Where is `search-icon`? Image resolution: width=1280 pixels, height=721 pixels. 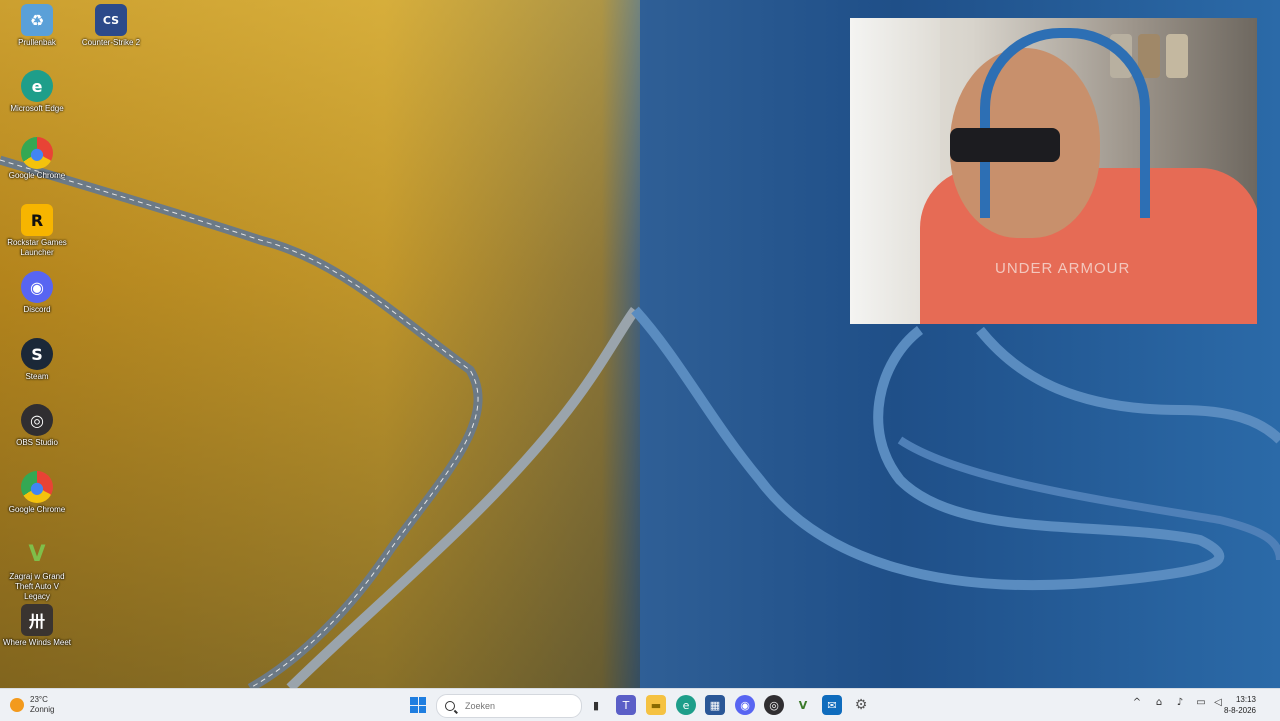
search-icon is located at coordinates (450, 706).